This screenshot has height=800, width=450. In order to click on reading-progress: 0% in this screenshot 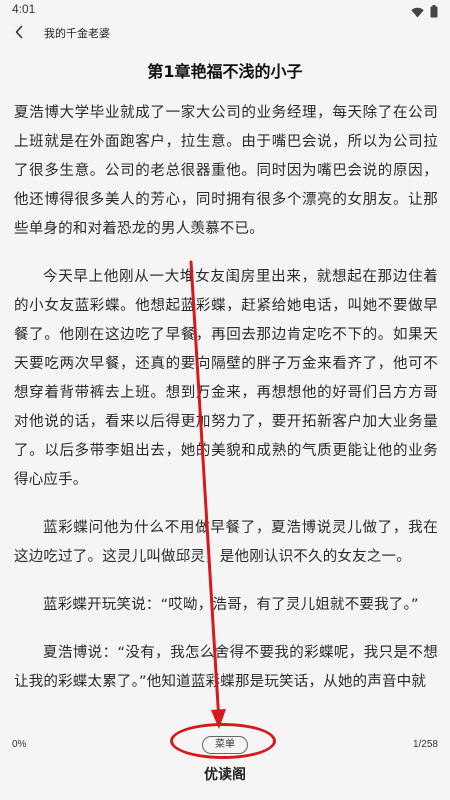, I will do `click(19, 744)`.